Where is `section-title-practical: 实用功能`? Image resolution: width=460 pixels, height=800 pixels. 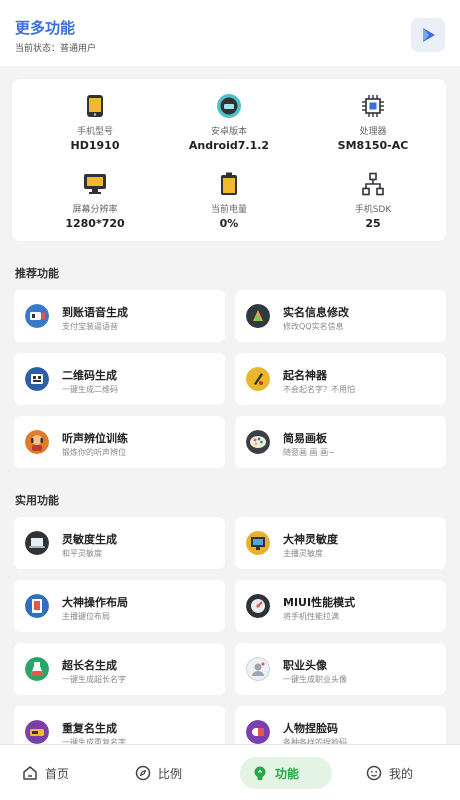 section-title-practical: 实用功能 is located at coordinates (37, 500).